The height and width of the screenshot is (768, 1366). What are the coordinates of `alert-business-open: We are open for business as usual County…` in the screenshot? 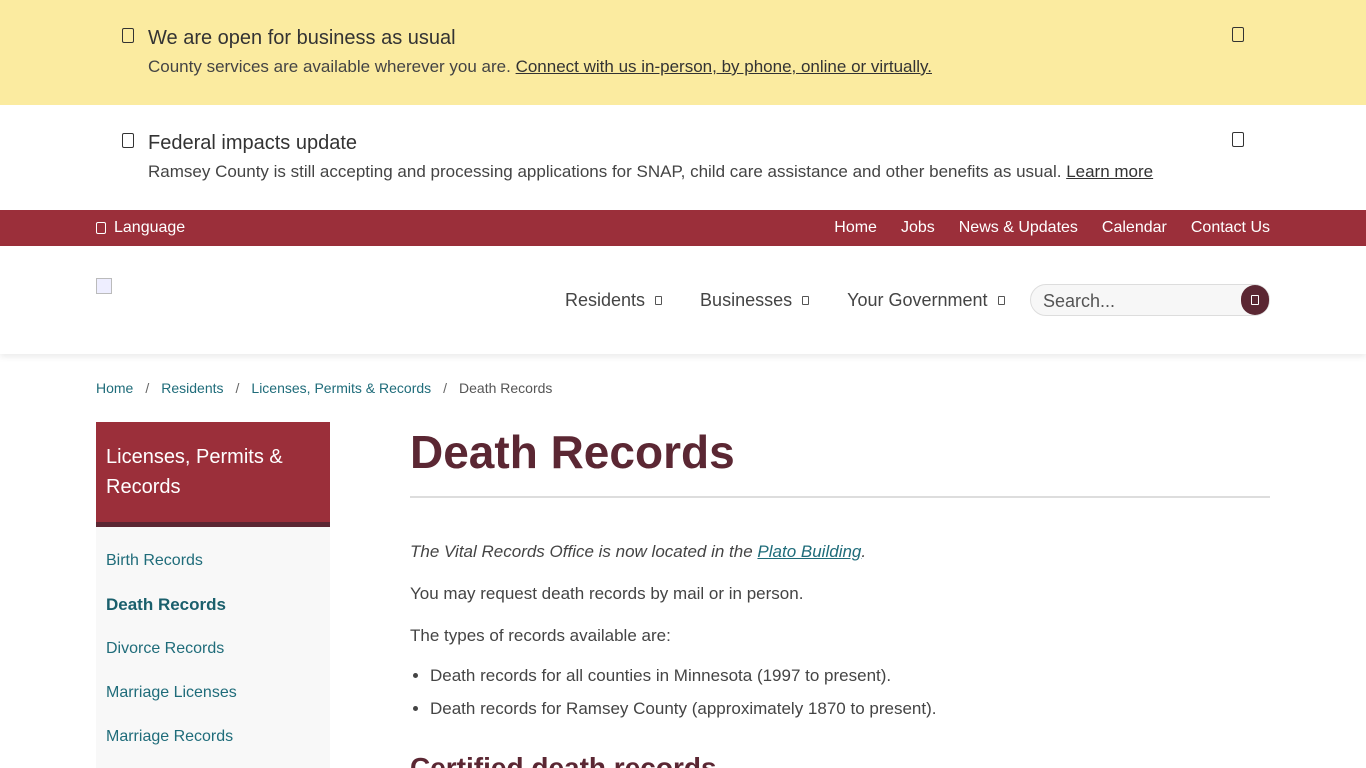 It's located at (683, 52).